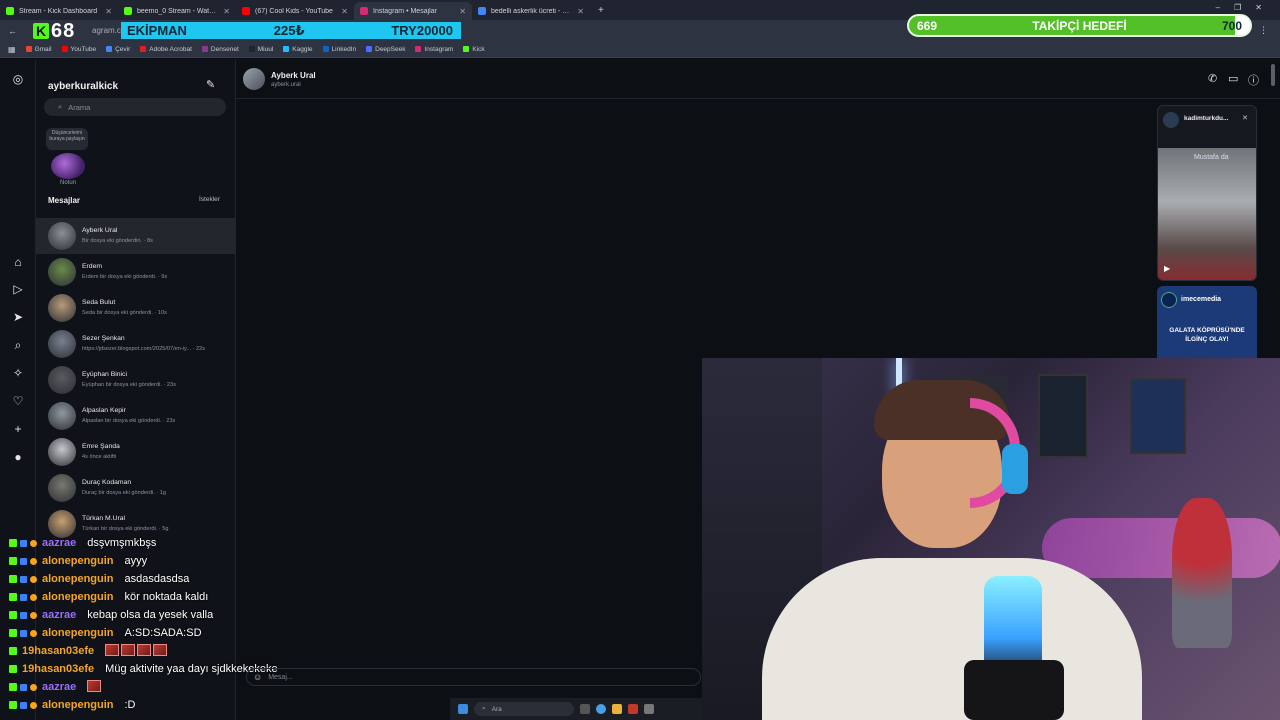 The height and width of the screenshot is (720, 1280). I want to click on ekipman-target: TRY20000, so click(422, 30).